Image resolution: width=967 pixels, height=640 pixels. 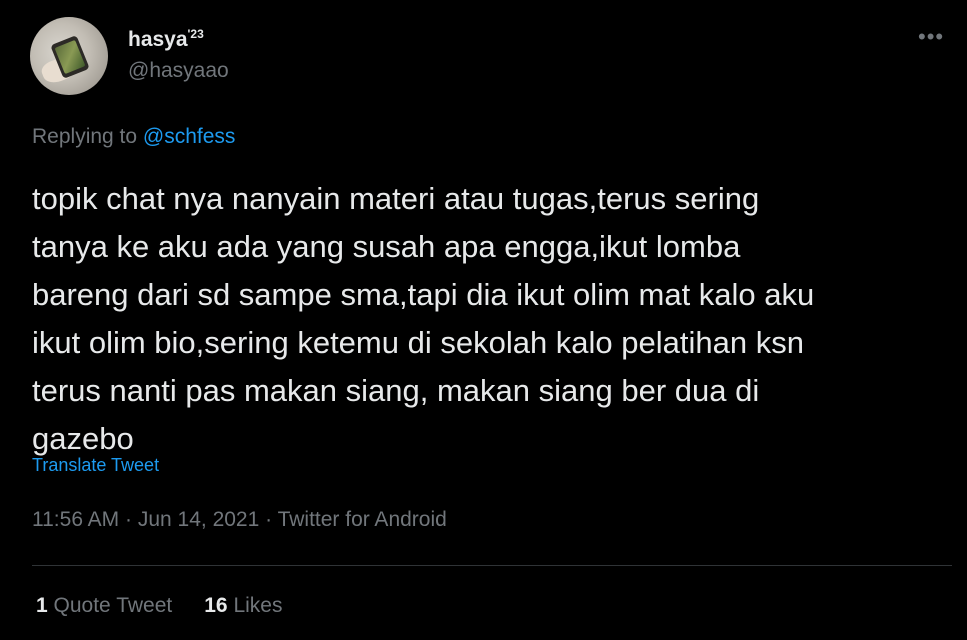 What do you see at coordinates (75, 519) in the screenshot?
I see `tweet-time: 11:56 AM` at bounding box center [75, 519].